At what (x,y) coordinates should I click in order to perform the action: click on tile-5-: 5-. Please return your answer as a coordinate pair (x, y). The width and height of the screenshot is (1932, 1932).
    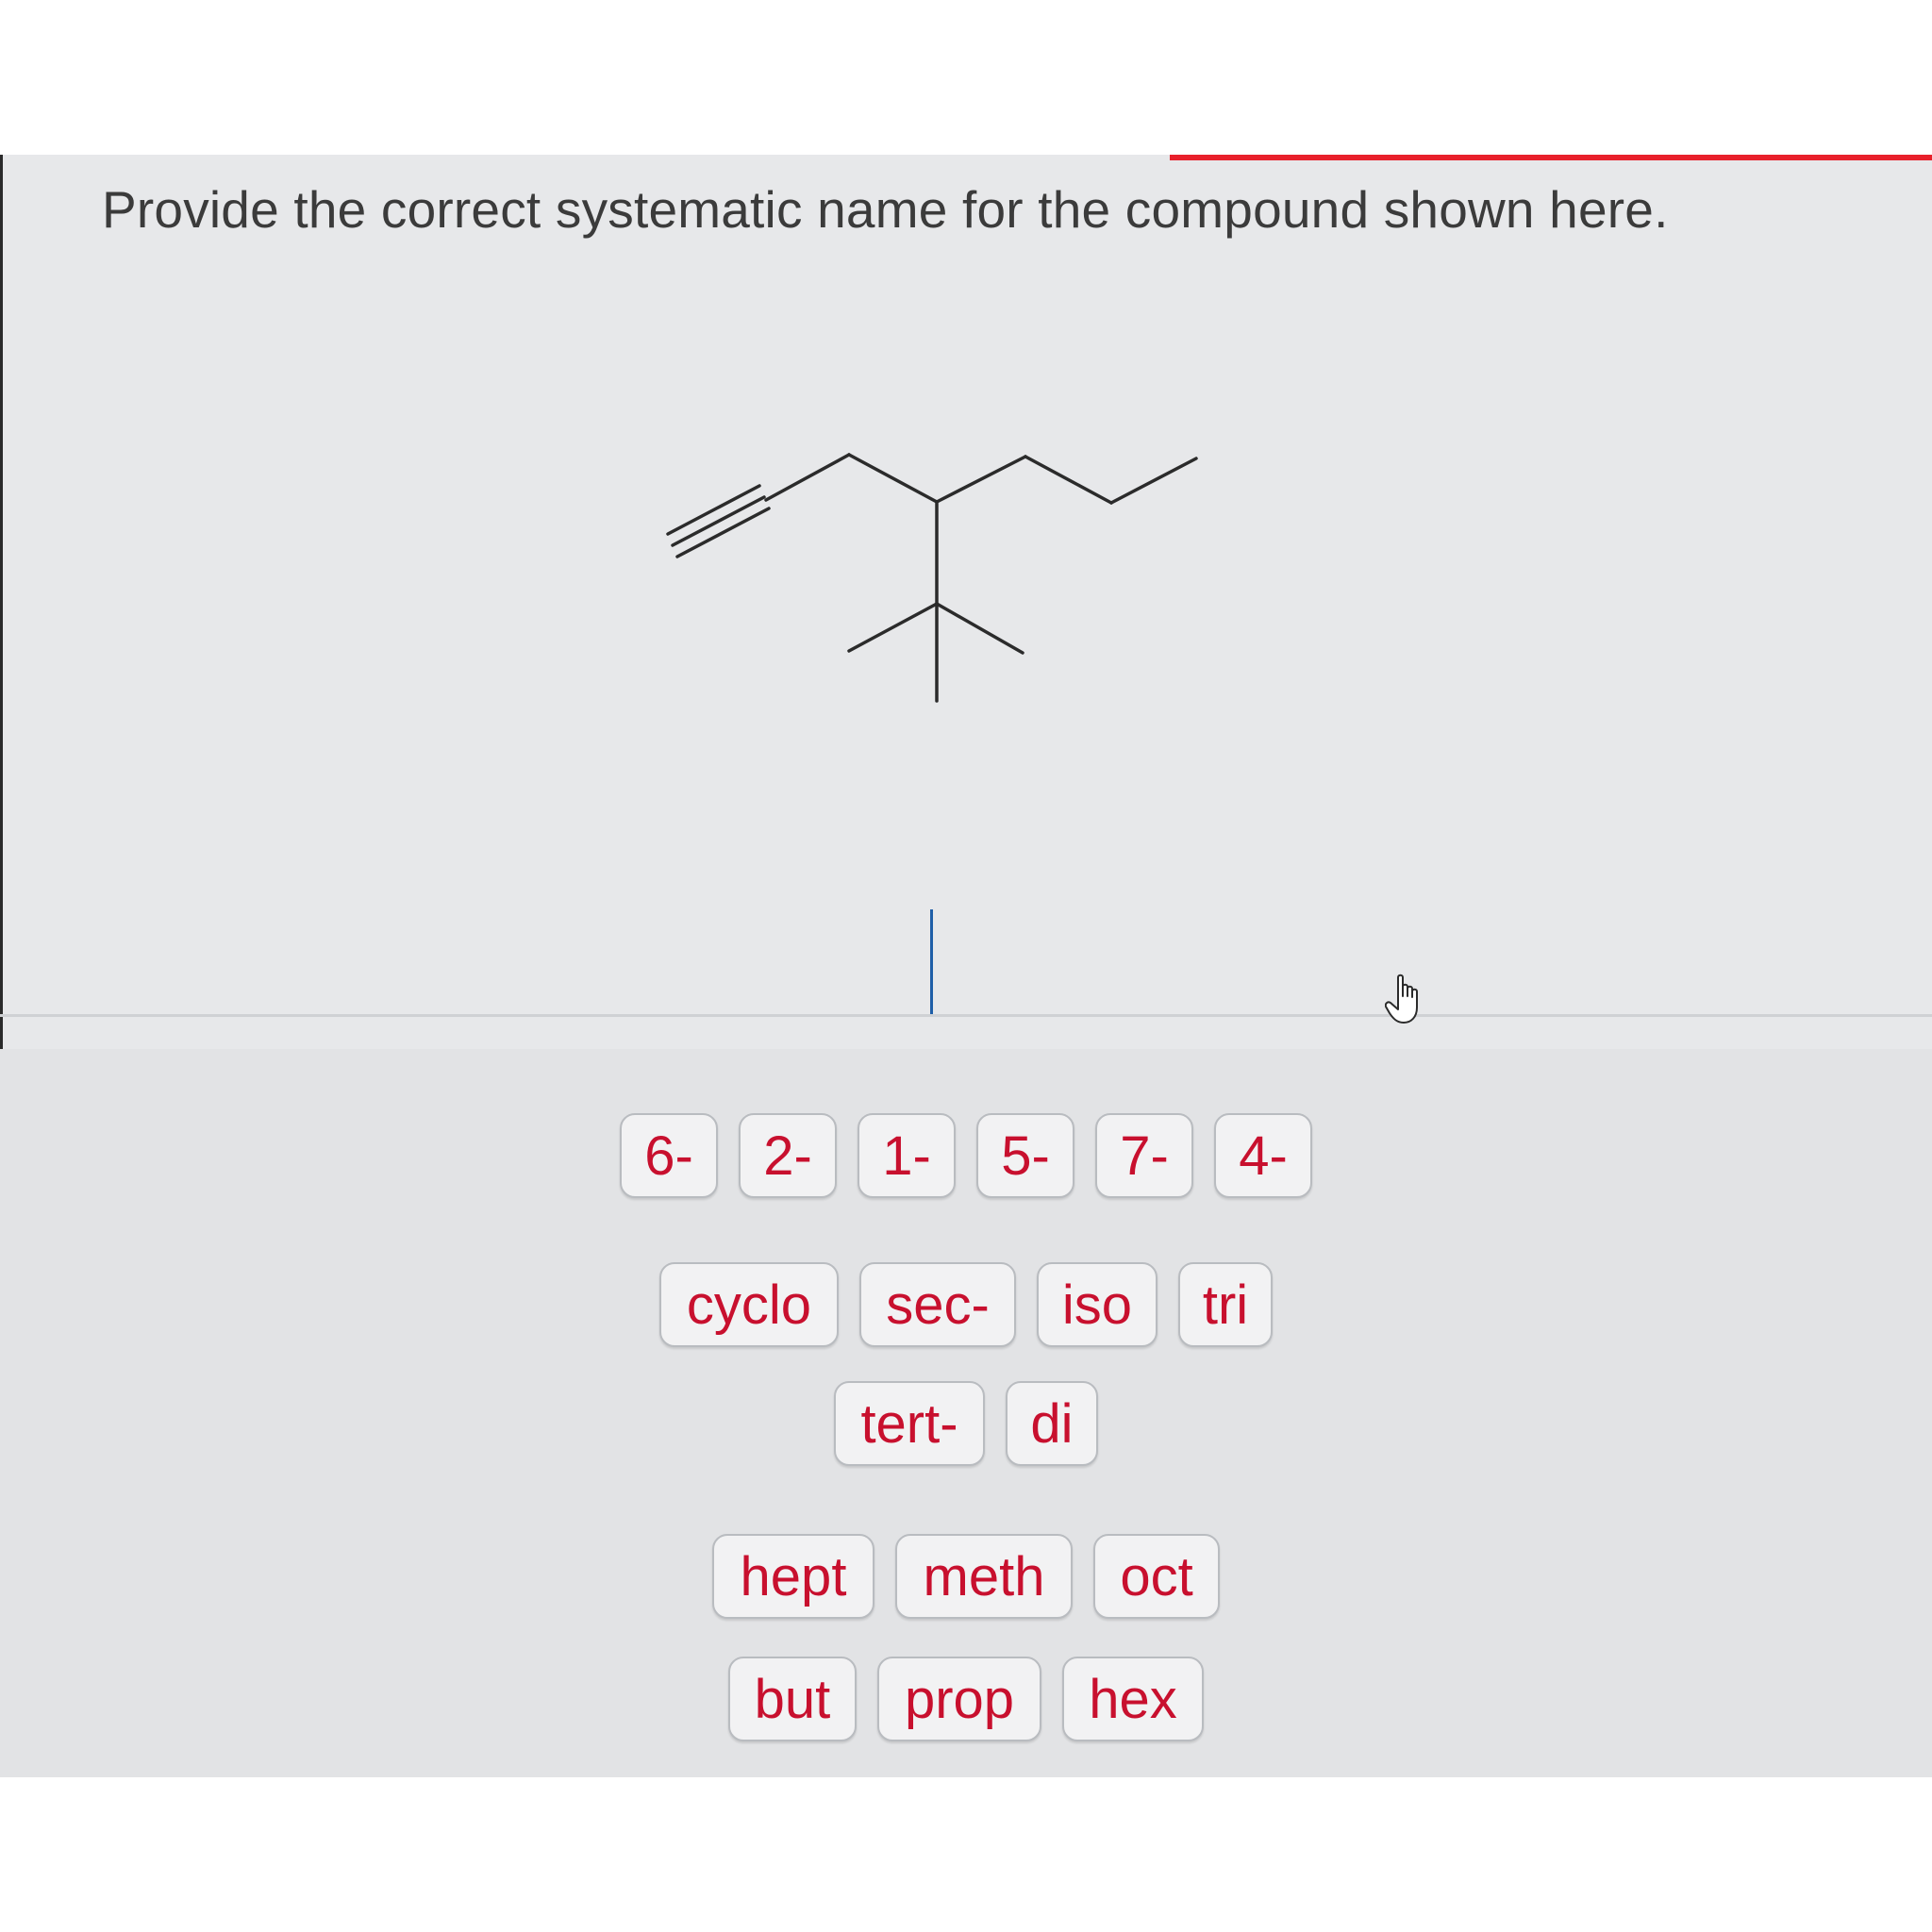
    Looking at the image, I should click on (1025, 1155).